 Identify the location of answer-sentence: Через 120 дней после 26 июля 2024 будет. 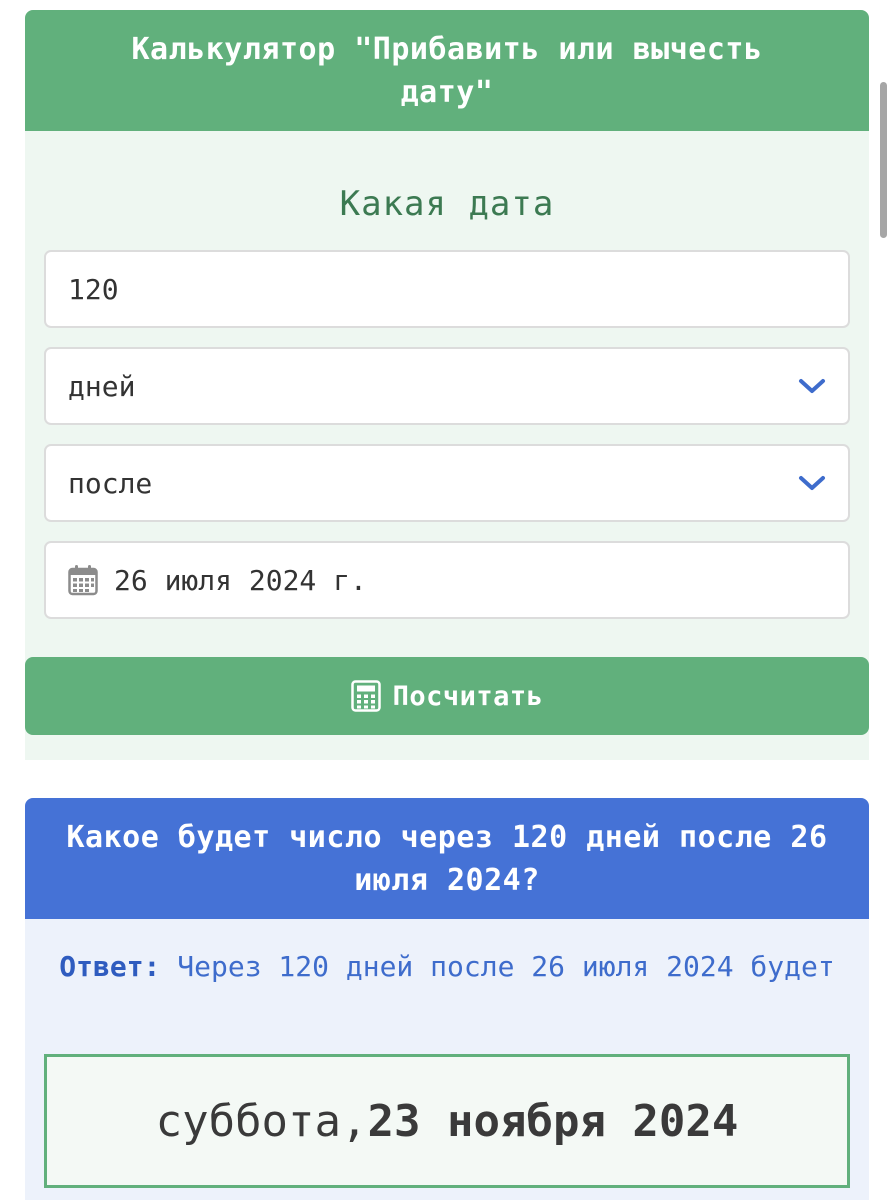
(497, 966).